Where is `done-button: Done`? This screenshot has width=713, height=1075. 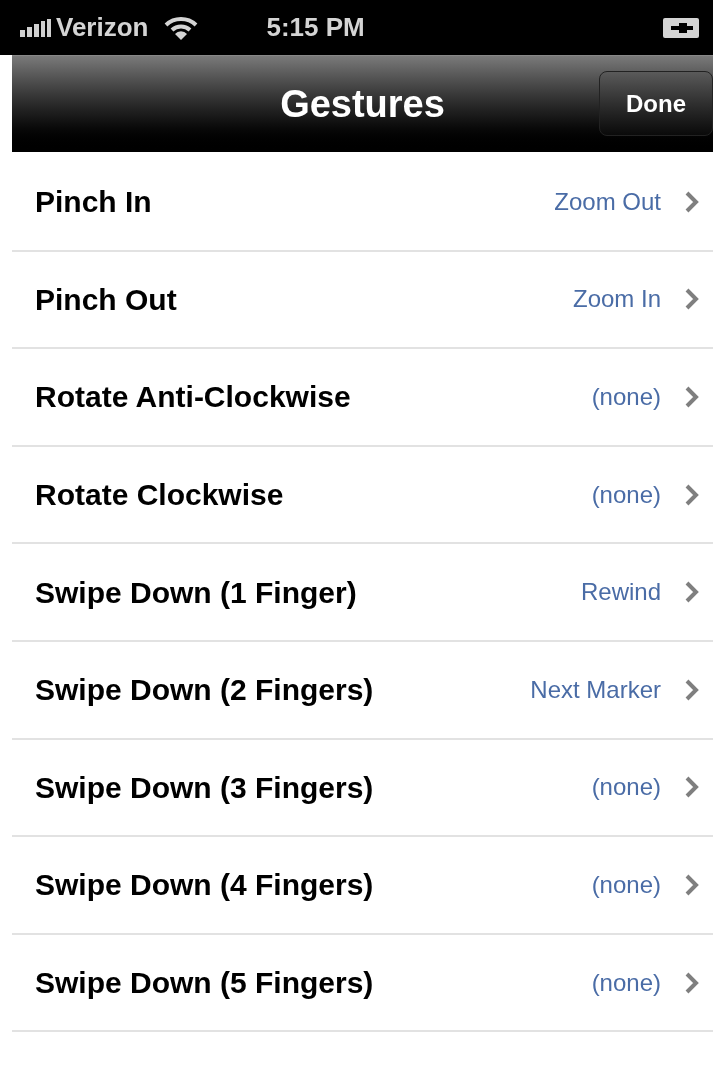 done-button: Done is located at coordinates (656, 103).